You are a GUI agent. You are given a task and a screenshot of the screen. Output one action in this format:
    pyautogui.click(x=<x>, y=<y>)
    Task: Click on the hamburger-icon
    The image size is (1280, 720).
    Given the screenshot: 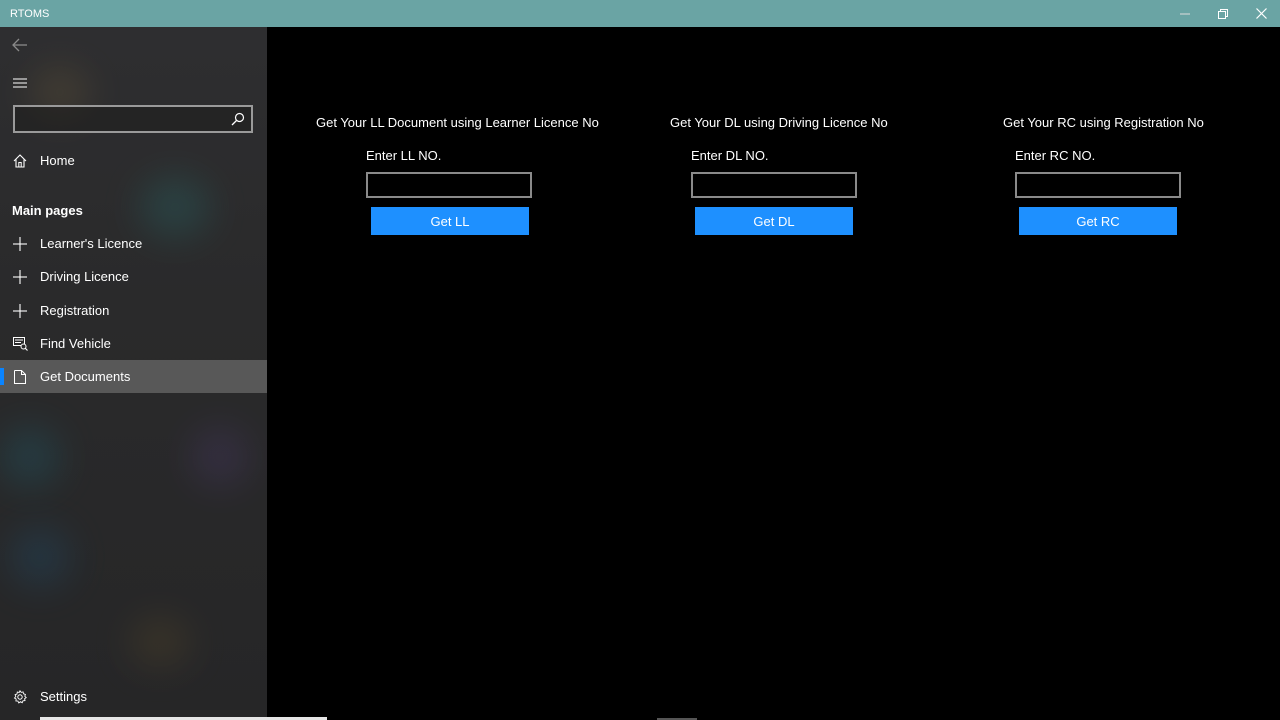 What is the action you would take?
    pyautogui.click(x=20, y=83)
    